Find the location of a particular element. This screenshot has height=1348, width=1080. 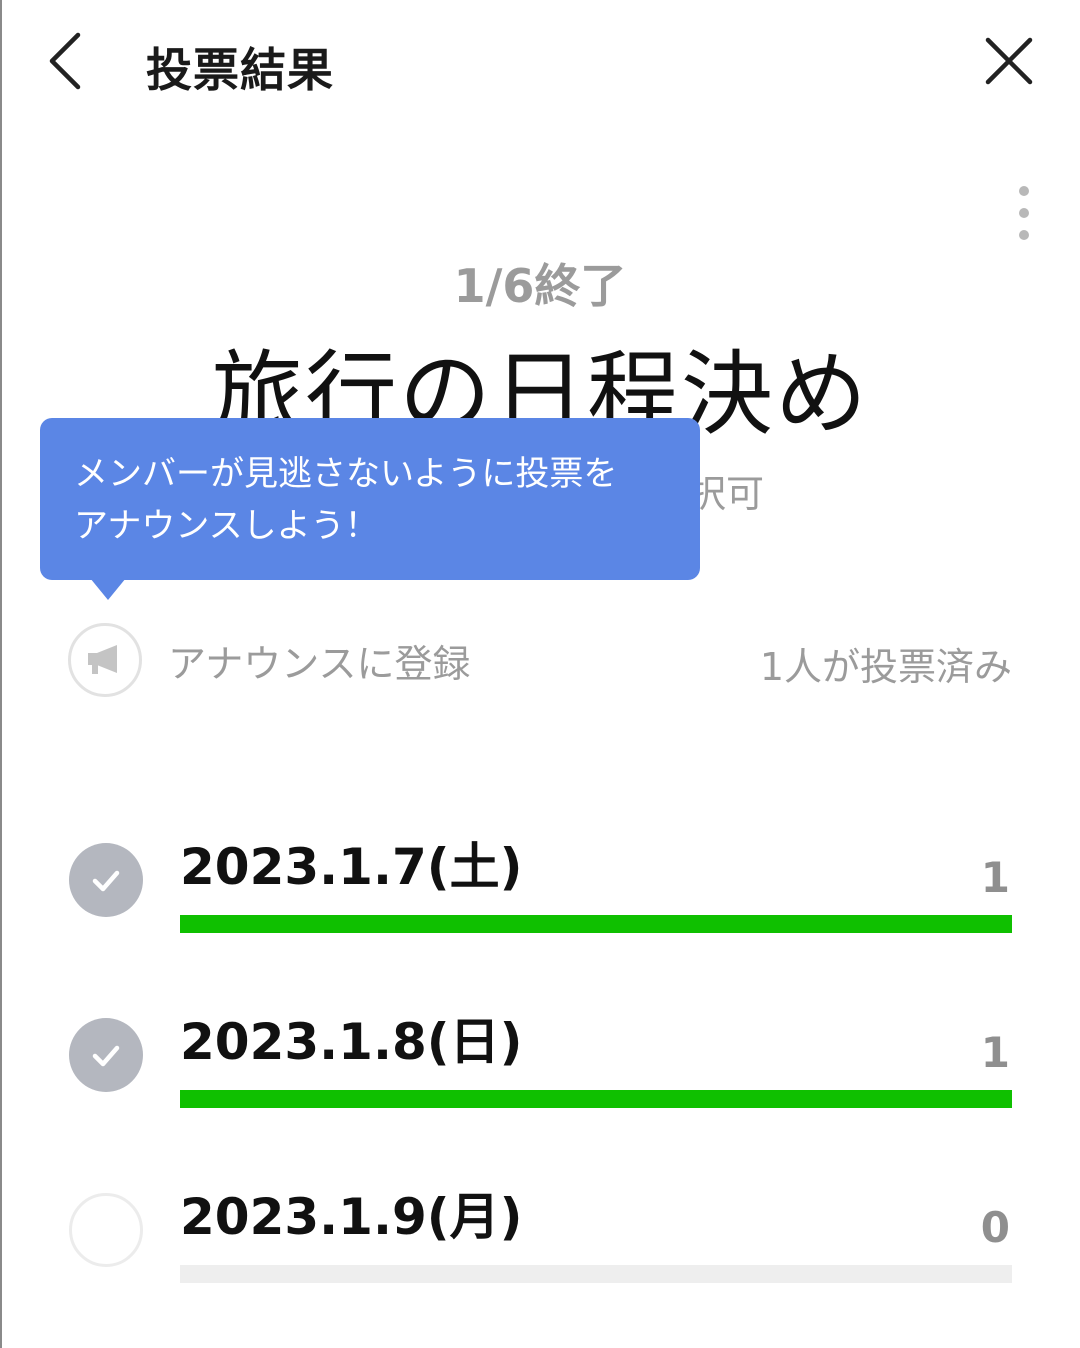

more-options-button is located at coordinates (1024, 213).